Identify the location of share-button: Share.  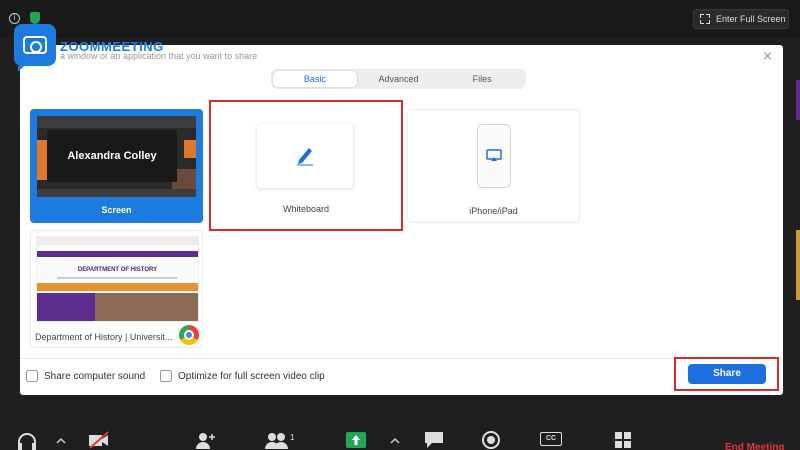
(727, 374).